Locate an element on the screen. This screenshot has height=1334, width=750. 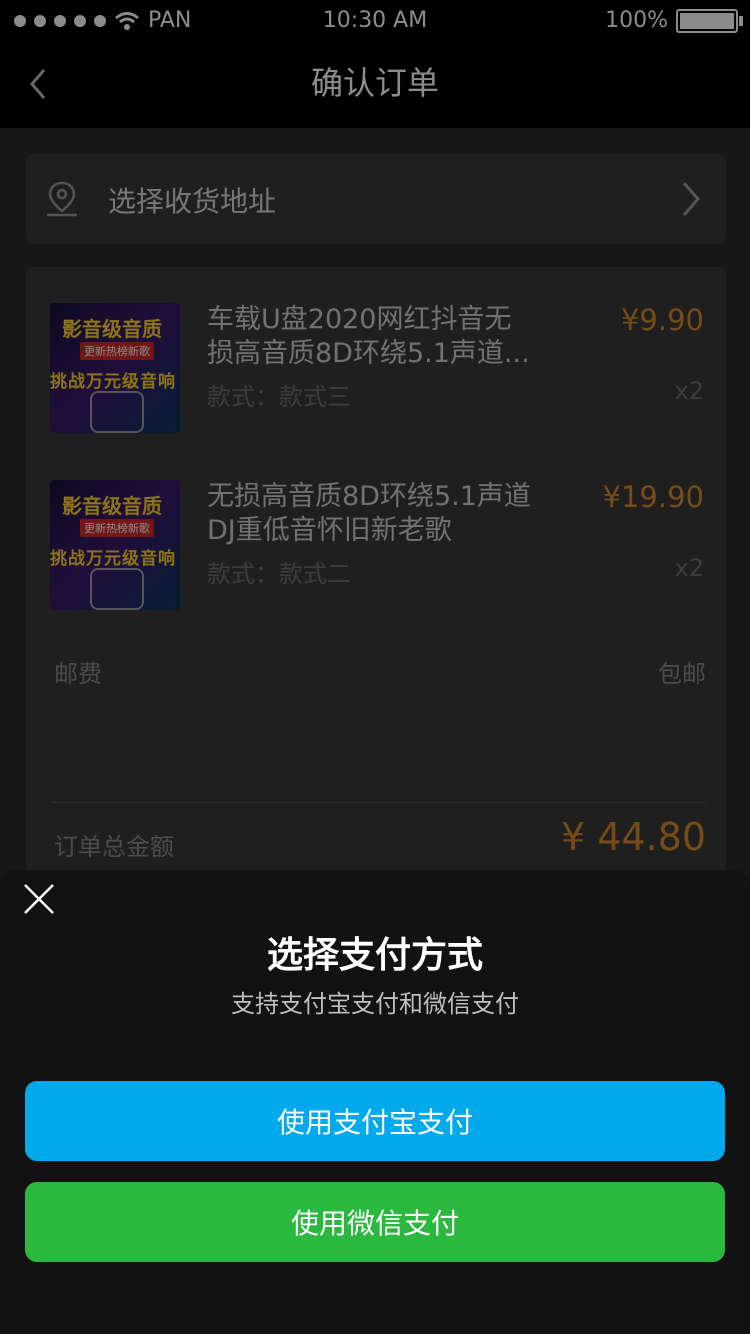
sheet-subtitle: 支持支付宝支付和微信支付 is located at coordinates (375, 1004).